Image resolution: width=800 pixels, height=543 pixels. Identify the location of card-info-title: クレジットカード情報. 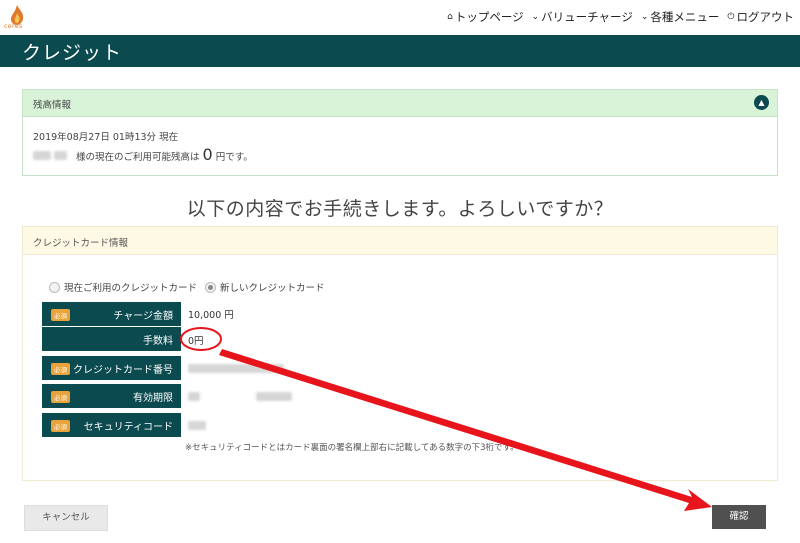
(81, 243).